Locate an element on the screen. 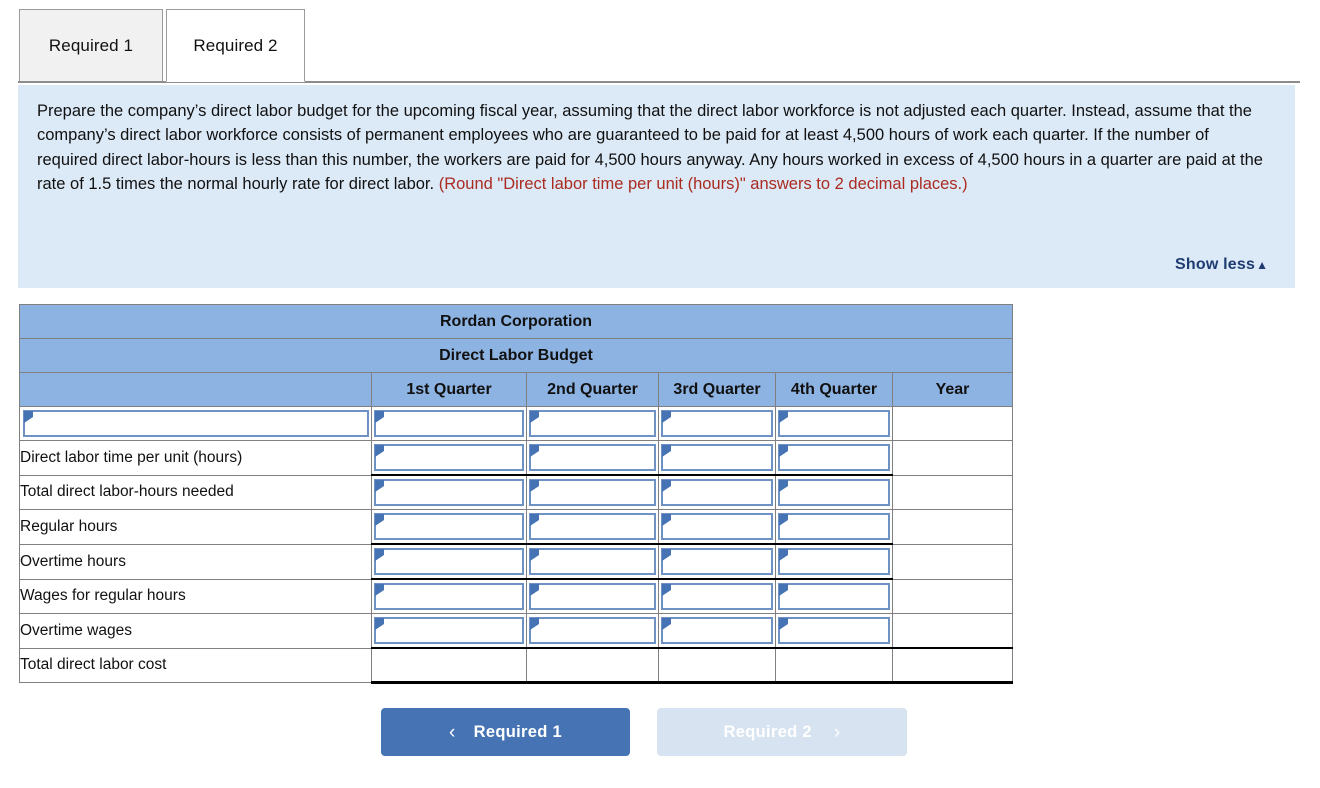 This screenshot has height=788, width=1320. tab-required-2: Required 2 is located at coordinates (235, 45).